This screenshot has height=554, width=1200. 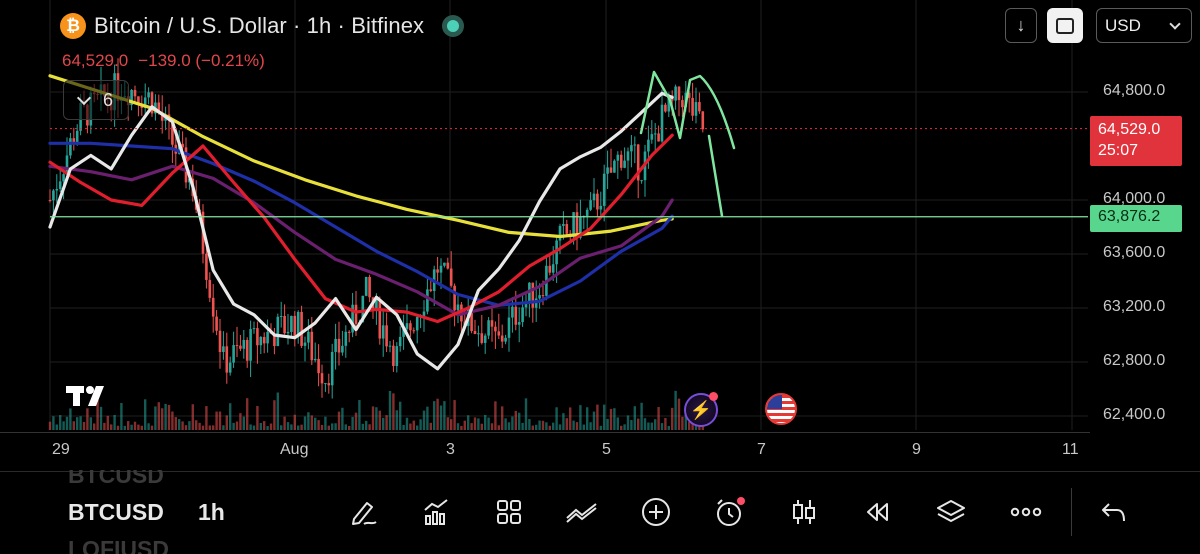 I want to click on currency-select: USD, so click(x=1144, y=25).